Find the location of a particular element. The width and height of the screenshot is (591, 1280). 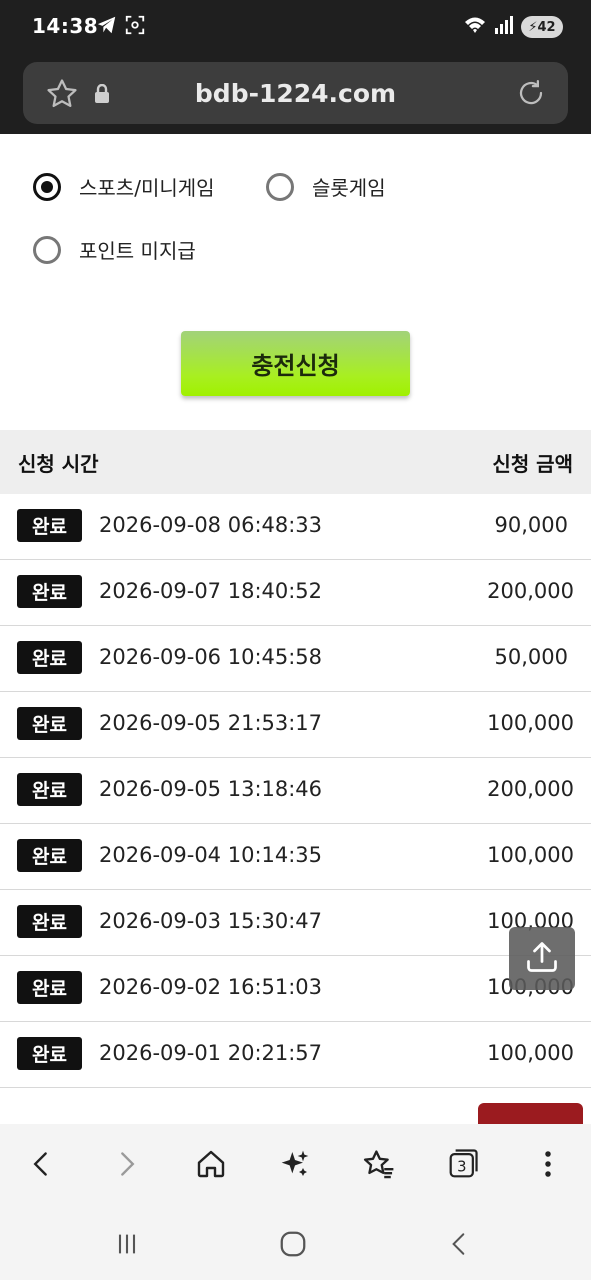

table-row: 완료 2026-09-07 18:40:52 200,000 is located at coordinates (295, 593).